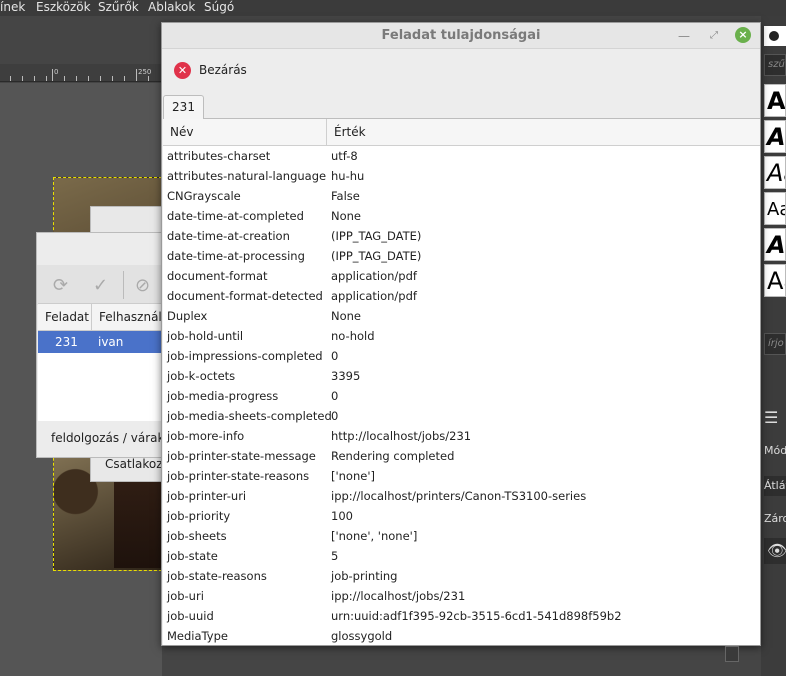 Image resolution: width=786 pixels, height=676 pixels. I want to click on dock-text-field: írjo, so click(775, 344).